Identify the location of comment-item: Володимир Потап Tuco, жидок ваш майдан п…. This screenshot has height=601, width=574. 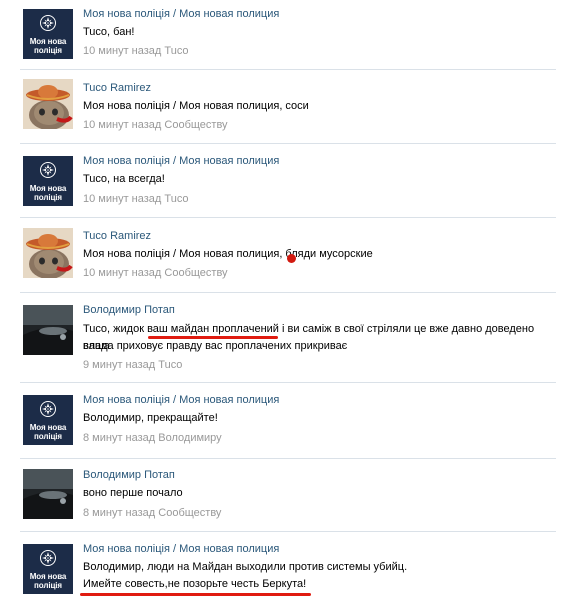
(287, 338).